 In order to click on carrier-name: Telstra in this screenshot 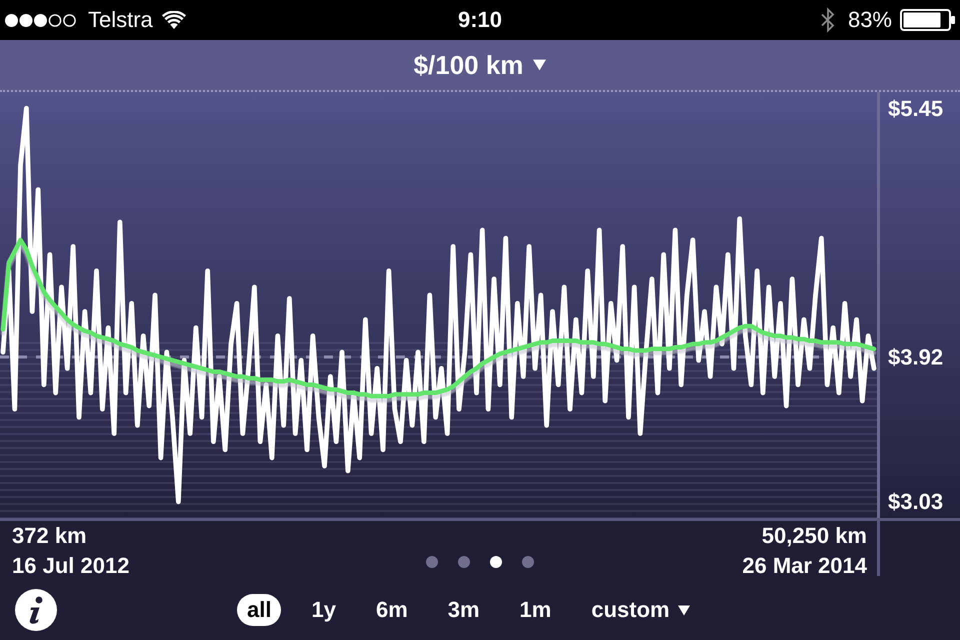, I will do `click(120, 20)`.